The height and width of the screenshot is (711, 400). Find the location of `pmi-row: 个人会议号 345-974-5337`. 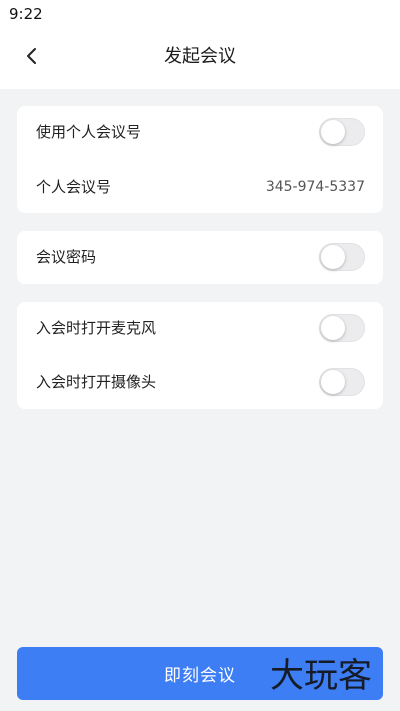

pmi-row: 个人会议号 345-974-5337 is located at coordinates (200, 187).